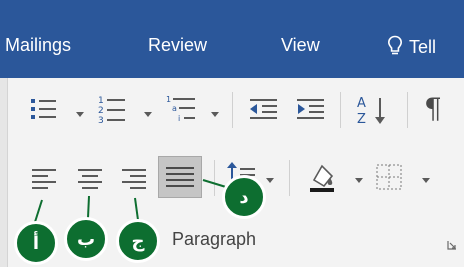  I want to click on callout-badge-d: د, so click(244, 197).